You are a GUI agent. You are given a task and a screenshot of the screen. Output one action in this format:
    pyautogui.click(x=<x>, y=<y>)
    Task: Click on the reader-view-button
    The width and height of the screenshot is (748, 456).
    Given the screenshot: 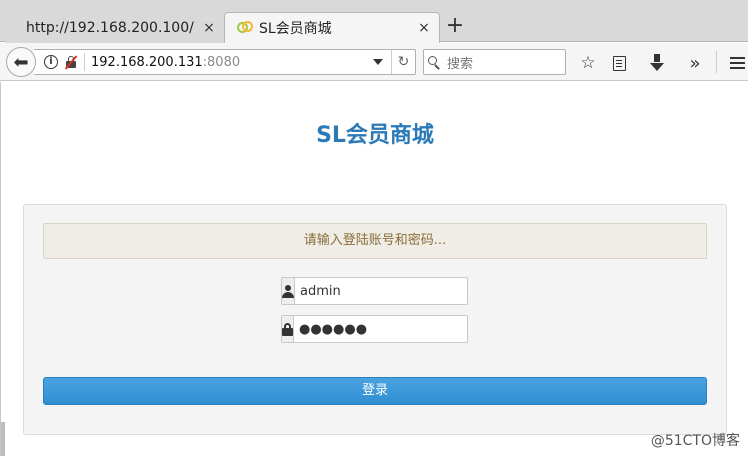 What is the action you would take?
    pyautogui.click(x=619, y=63)
    